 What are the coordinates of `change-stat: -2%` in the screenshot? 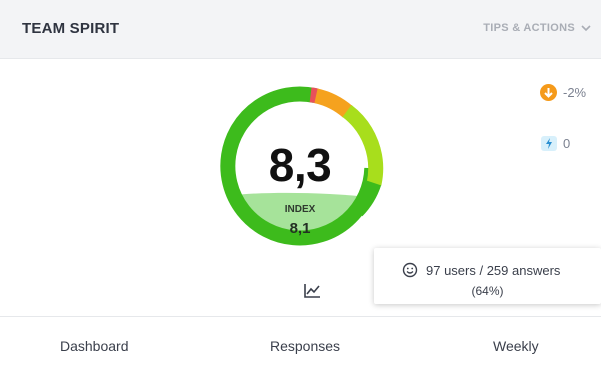 It's located at (563, 92).